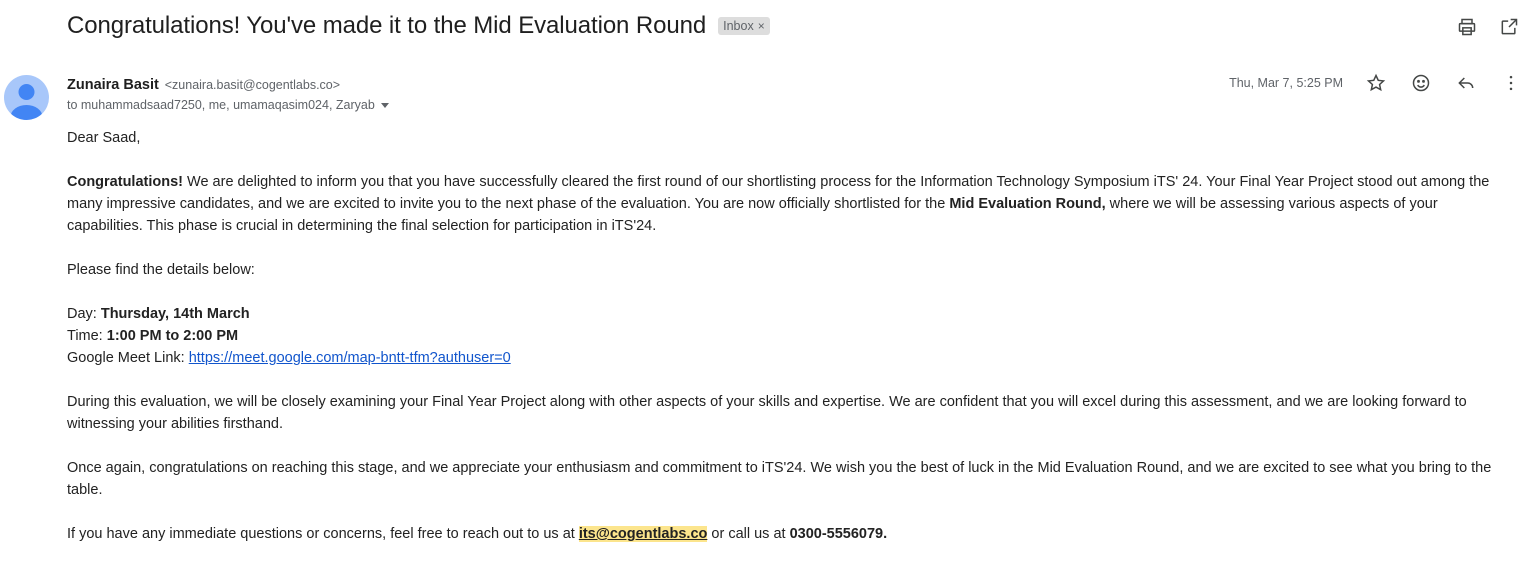 Image resolution: width=1540 pixels, height=570 pixels. I want to click on day-label: Day:, so click(84, 314).